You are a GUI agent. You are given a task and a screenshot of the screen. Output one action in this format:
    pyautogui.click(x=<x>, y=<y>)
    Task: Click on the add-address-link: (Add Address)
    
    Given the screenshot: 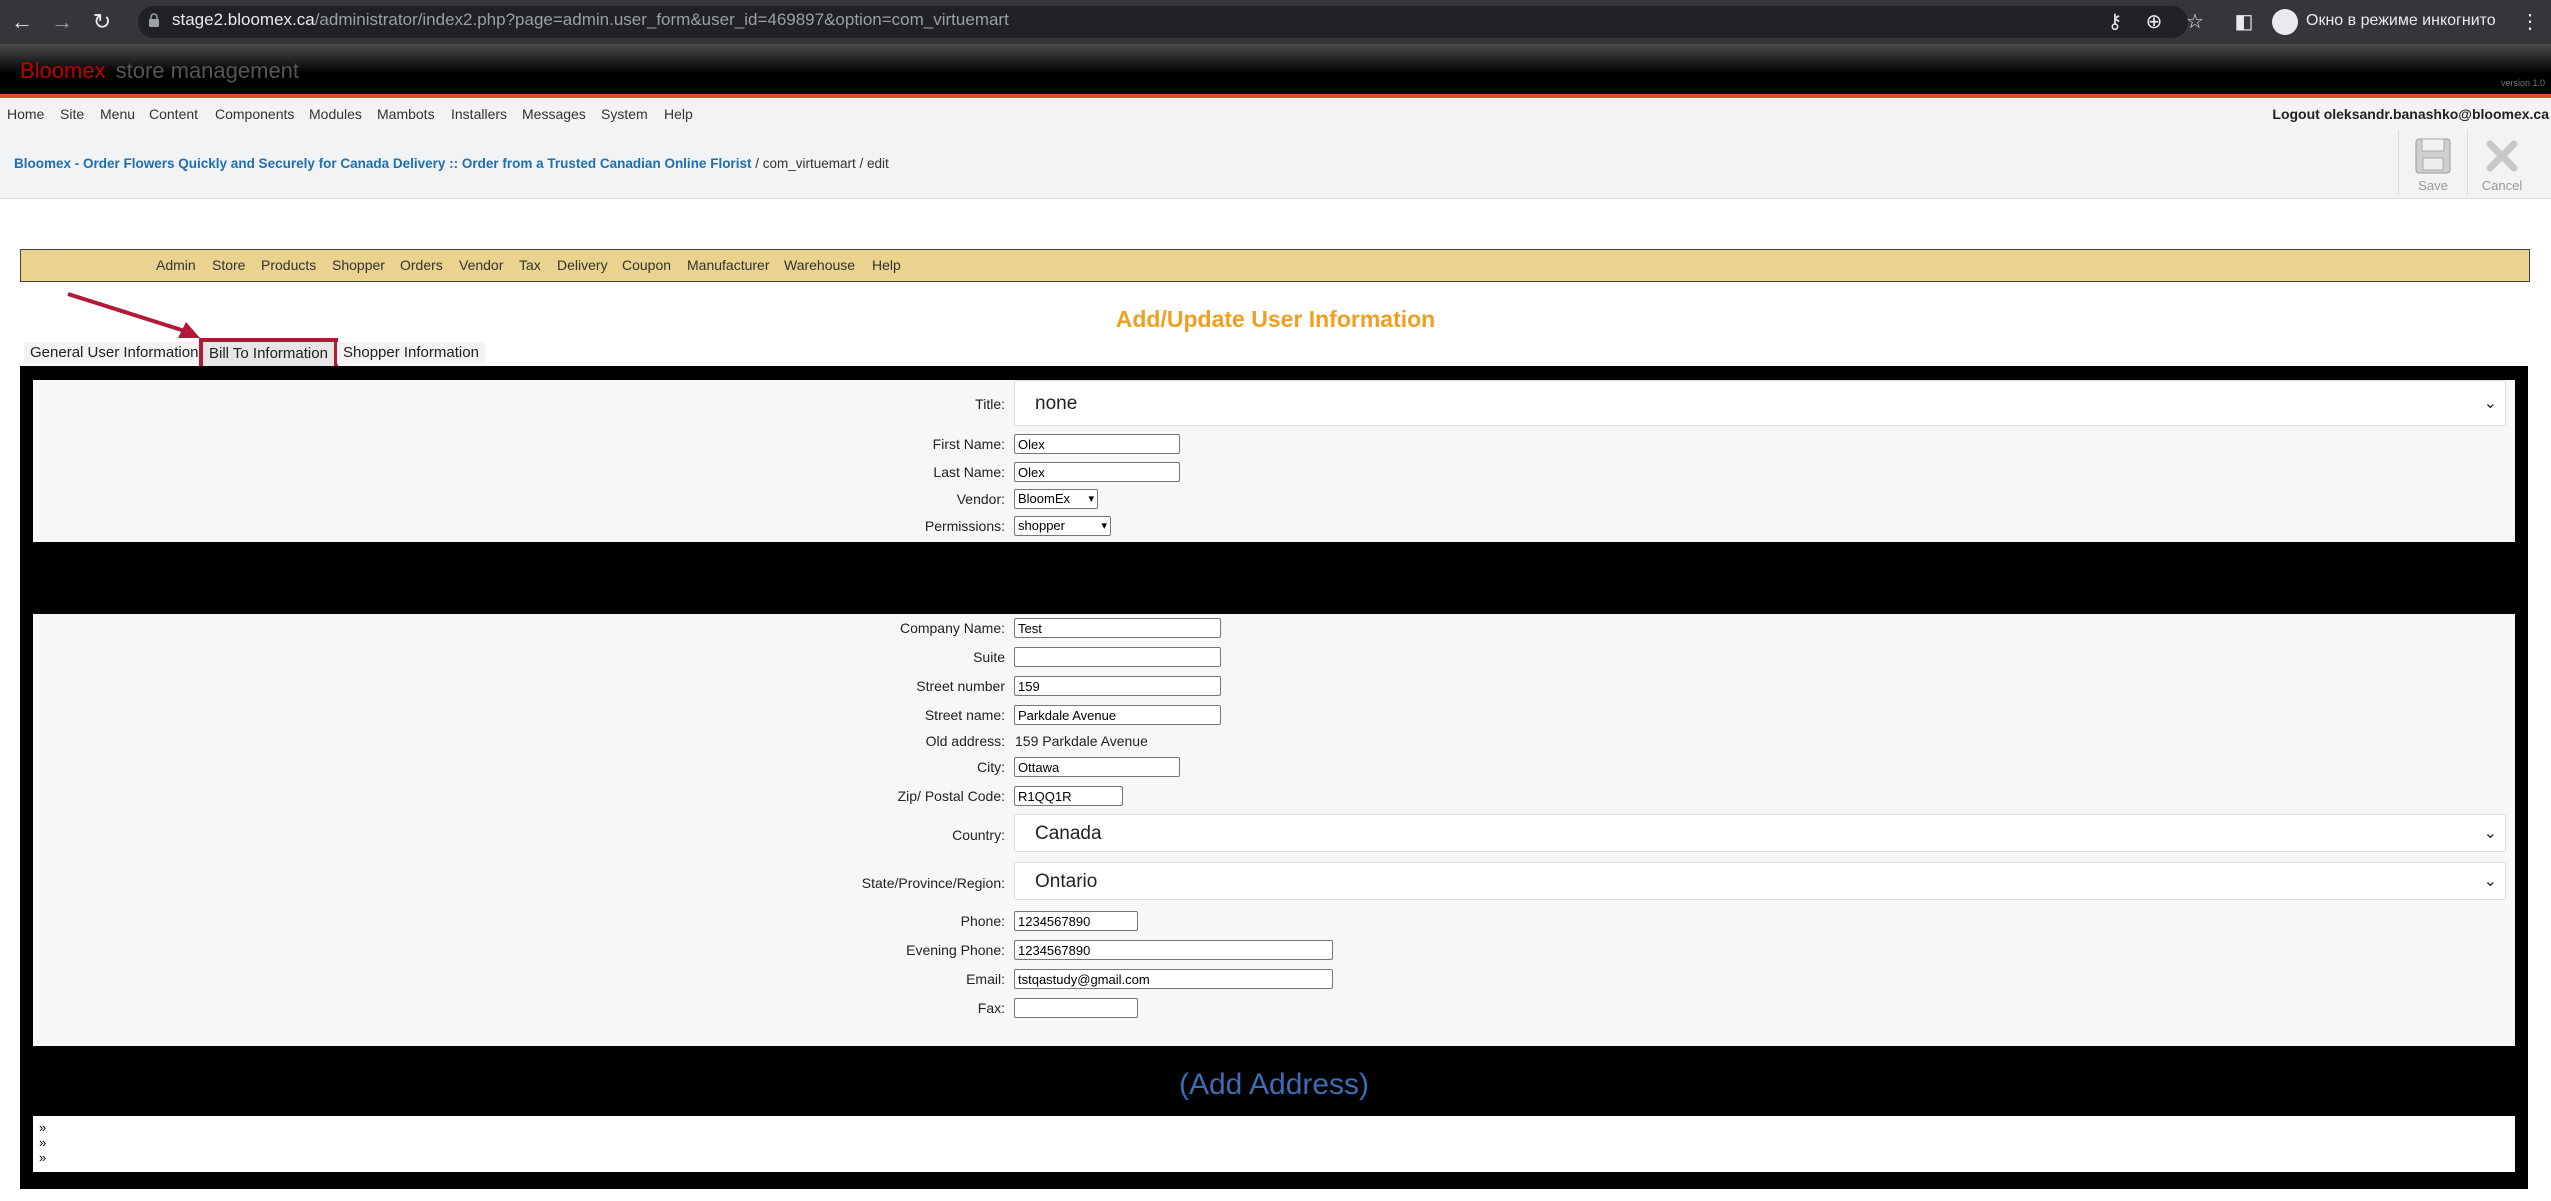 What is the action you would take?
    pyautogui.click(x=1274, y=1085)
    